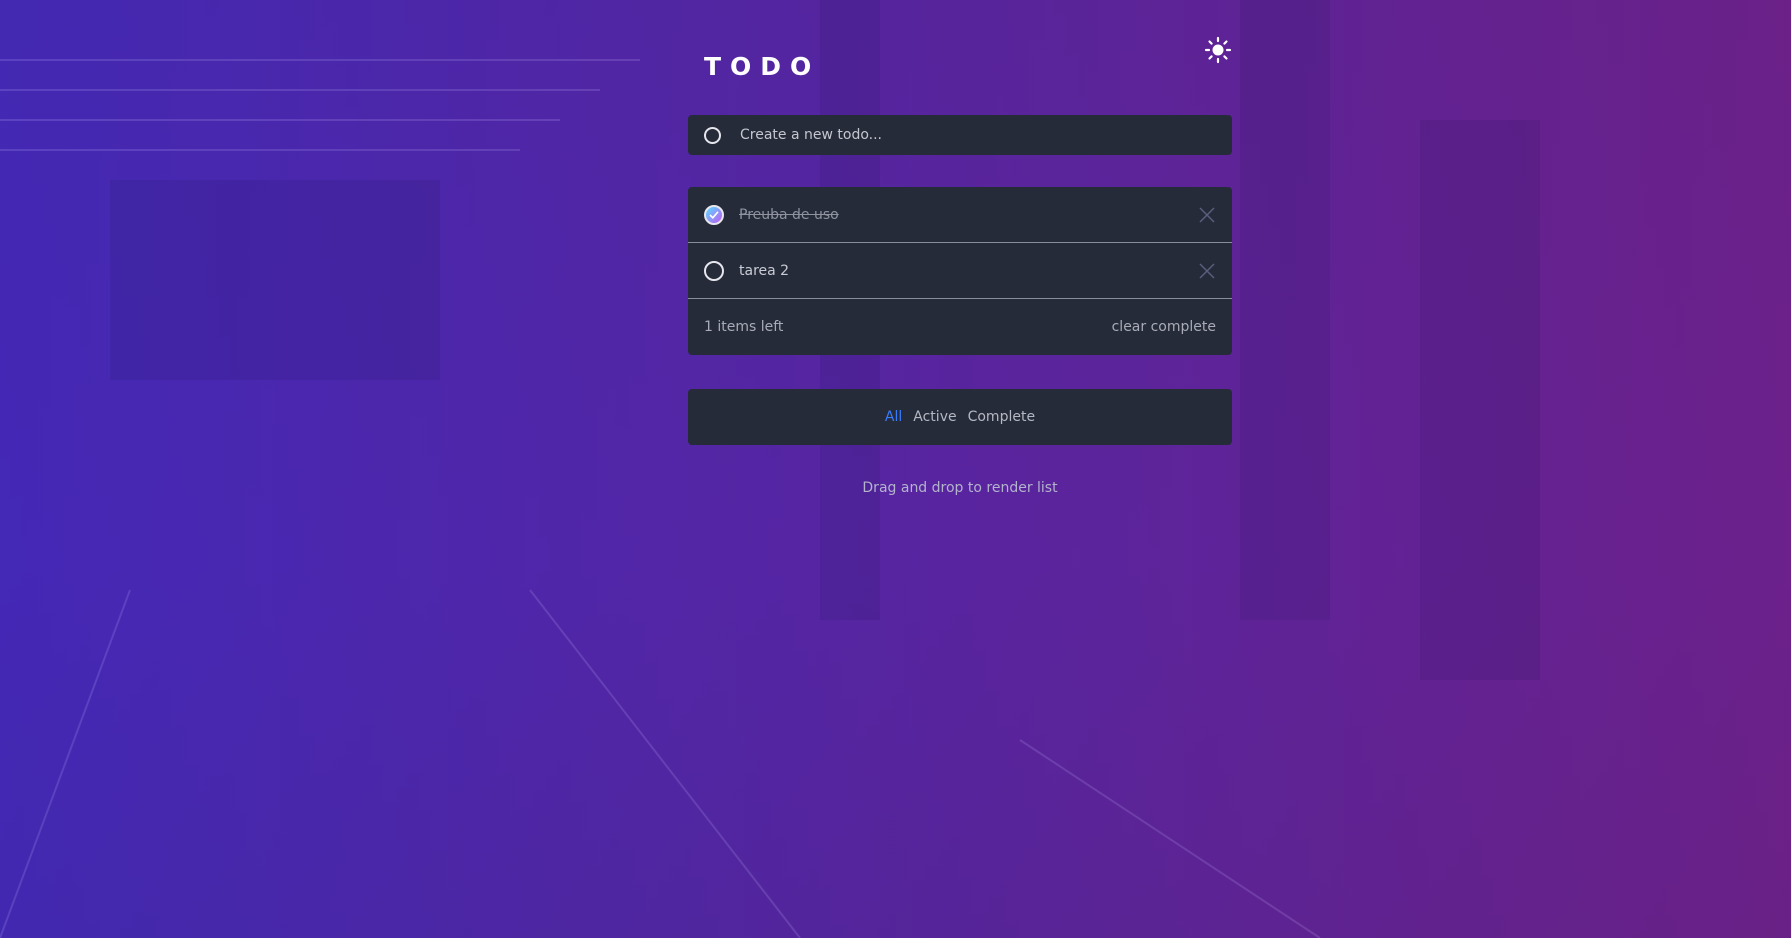  I want to click on todo-checkbox-checked, so click(714, 214).